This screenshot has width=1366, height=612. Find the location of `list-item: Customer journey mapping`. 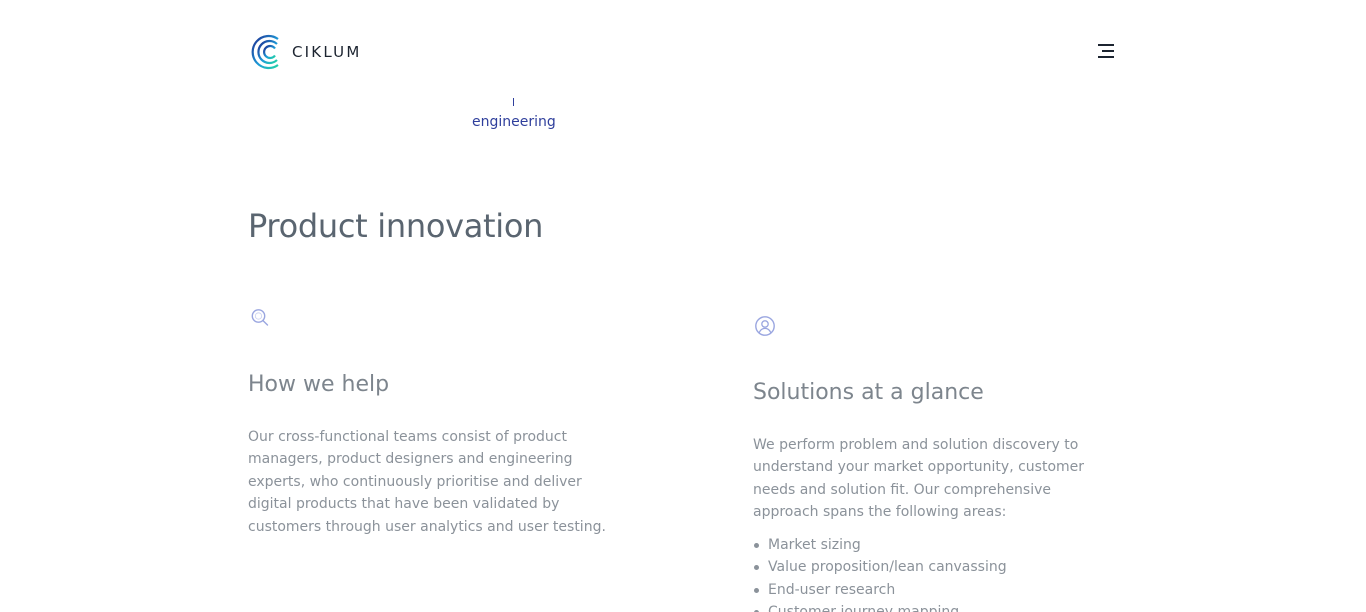

list-item: Customer journey mapping is located at coordinates (933, 606).